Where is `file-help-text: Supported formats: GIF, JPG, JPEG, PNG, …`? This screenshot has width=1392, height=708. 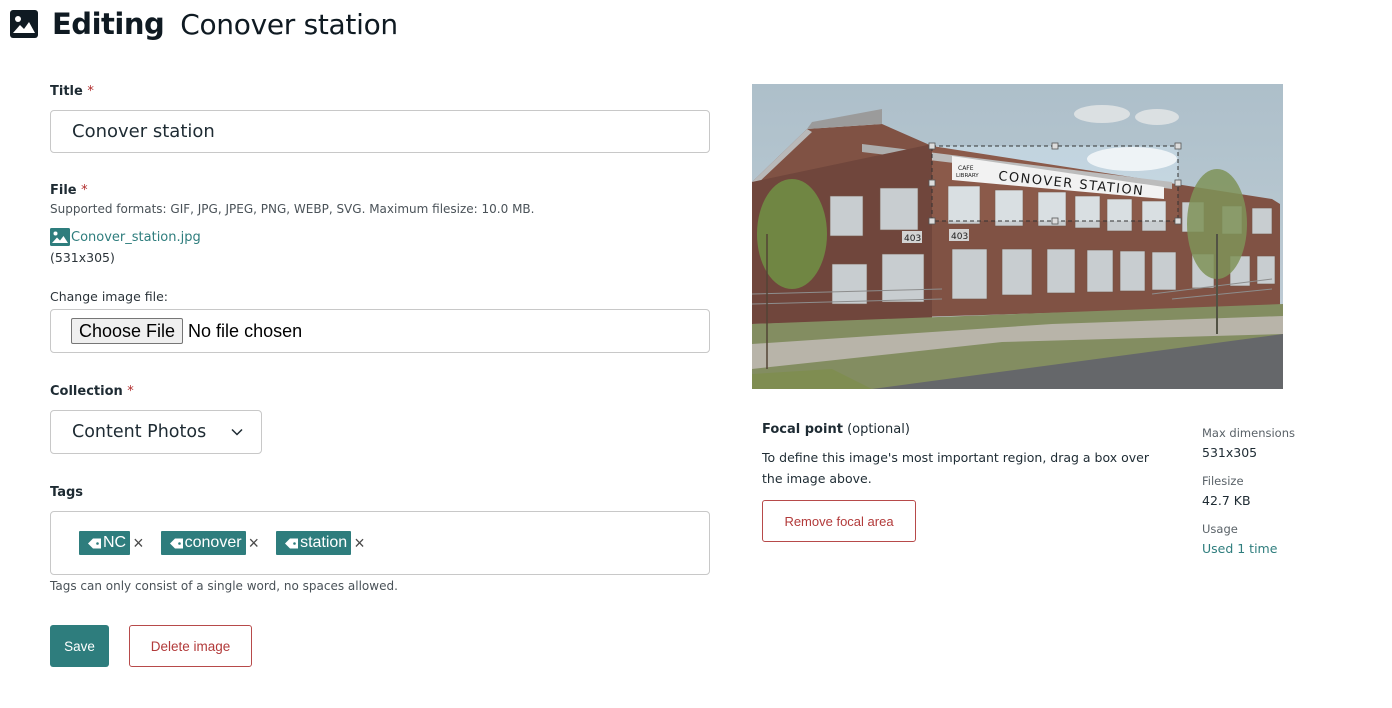 file-help-text: Supported formats: GIF, JPG, JPEG, PNG, … is located at coordinates (292, 209).